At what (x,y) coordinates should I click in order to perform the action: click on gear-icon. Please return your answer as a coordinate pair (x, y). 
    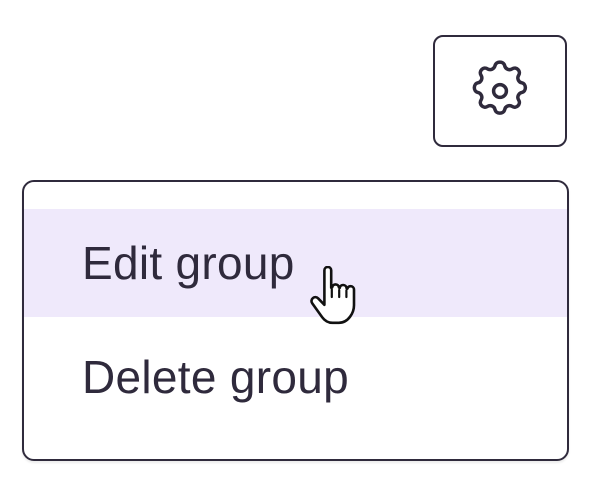
    Looking at the image, I should click on (500, 91).